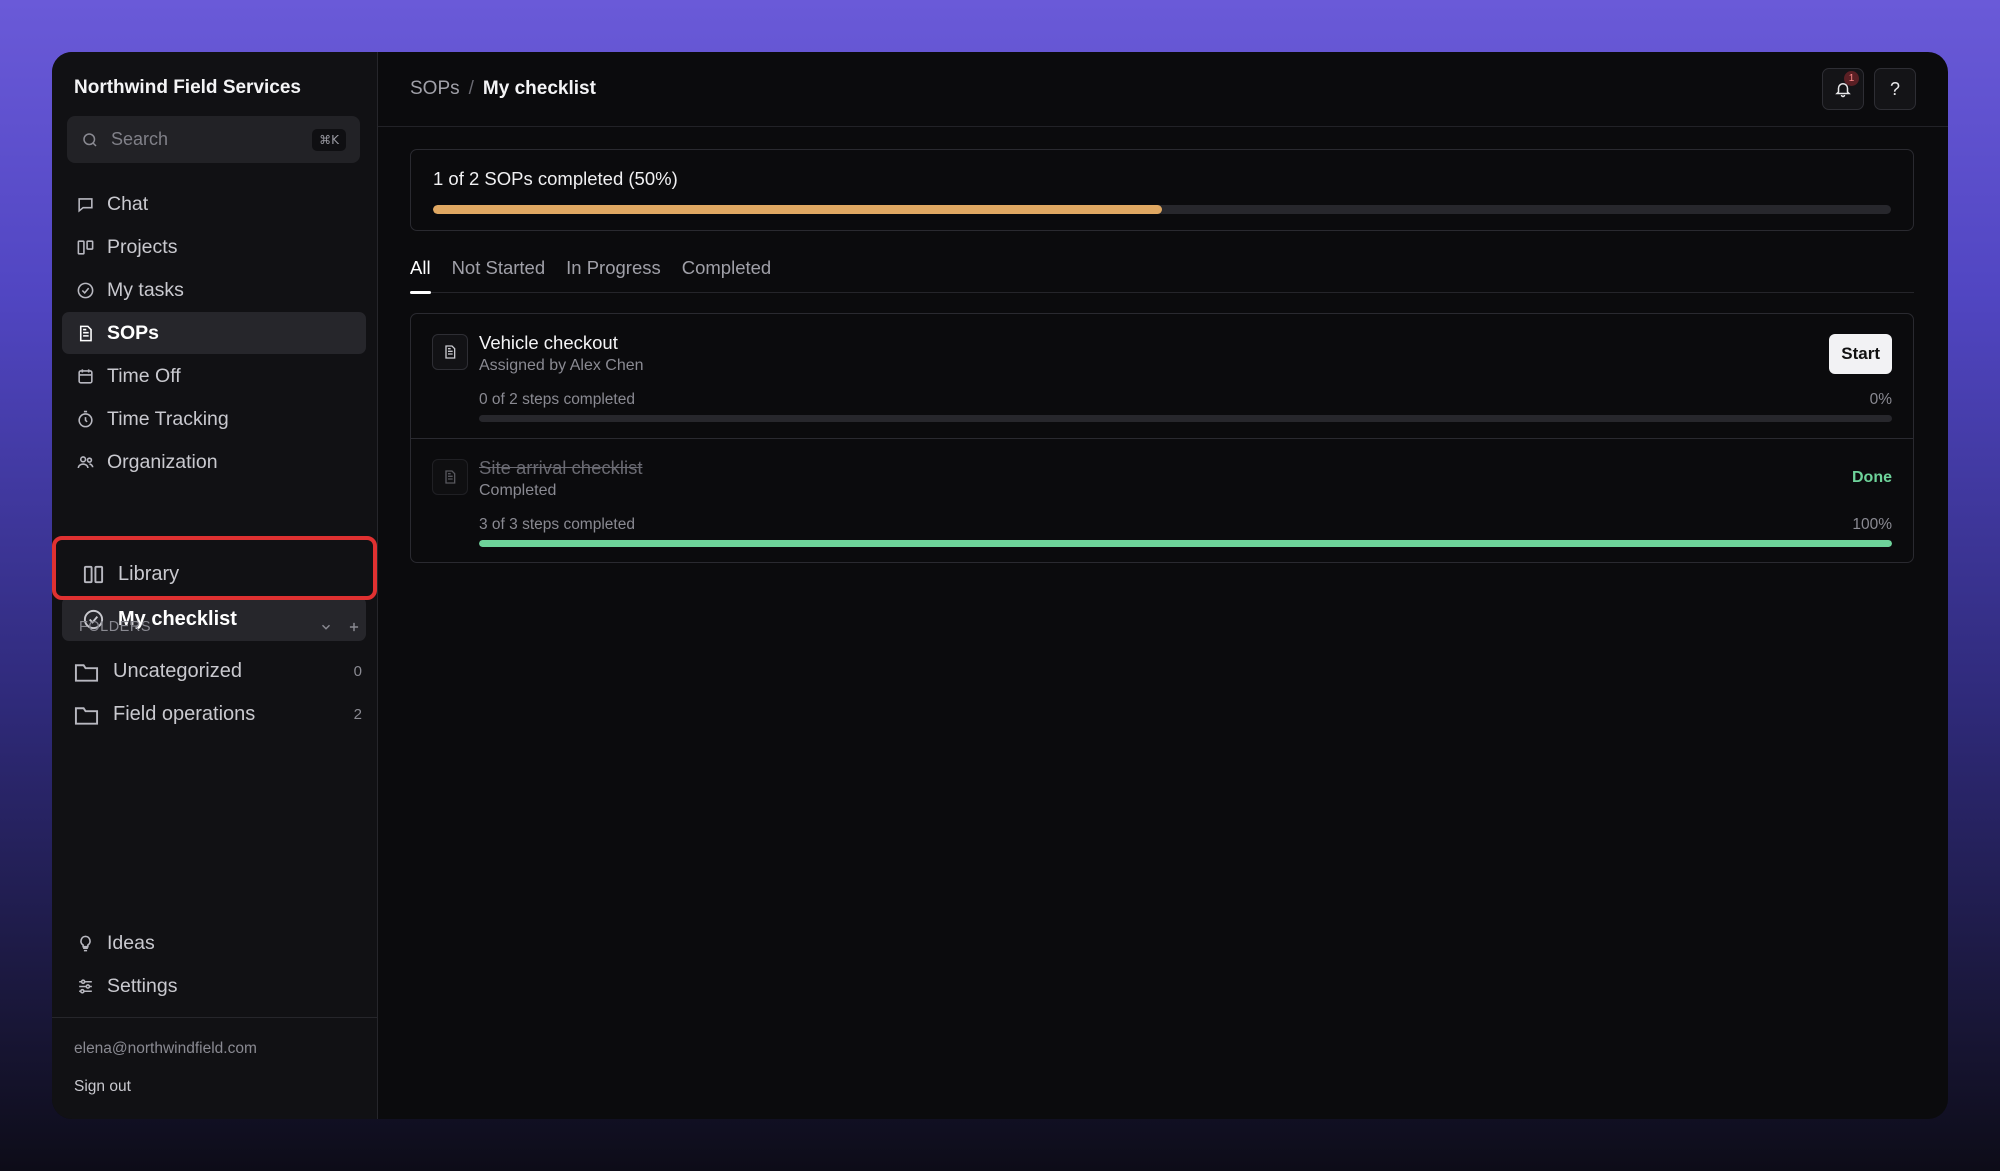 The width and height of the screenshot is (2000, 1171). What do you see at coordinates (165, 1048) in the screenshot?
I see `user-email: elena@northwindfield.com` at bounding box center [165, 1048].